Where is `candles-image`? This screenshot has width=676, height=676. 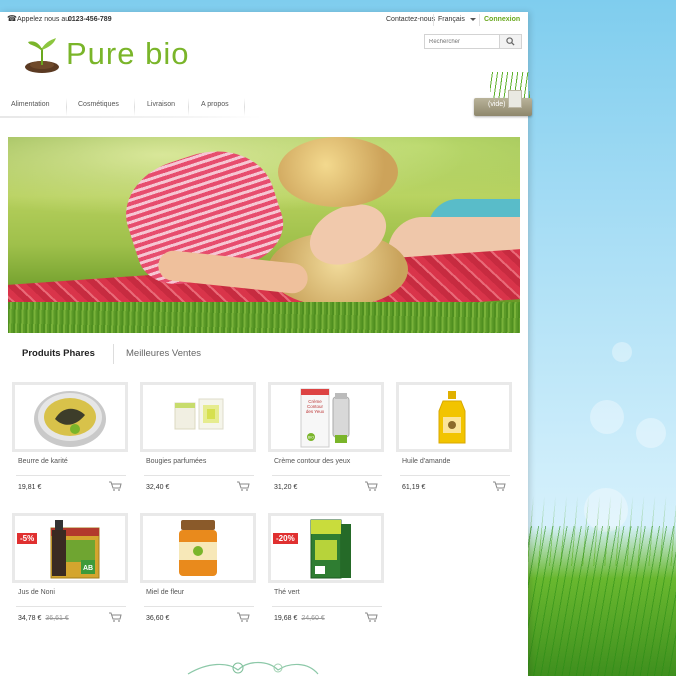 candles-image is located at coordinates (199, 414).